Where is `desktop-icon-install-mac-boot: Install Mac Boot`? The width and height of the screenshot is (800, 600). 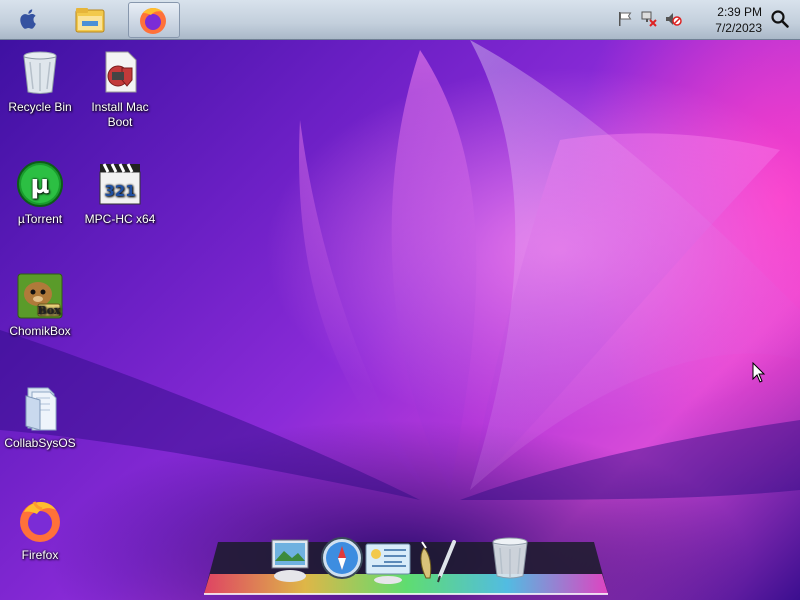
desktop-icon-install-mac-boot: Install Mac Boot is located at coordinates (120, 89).